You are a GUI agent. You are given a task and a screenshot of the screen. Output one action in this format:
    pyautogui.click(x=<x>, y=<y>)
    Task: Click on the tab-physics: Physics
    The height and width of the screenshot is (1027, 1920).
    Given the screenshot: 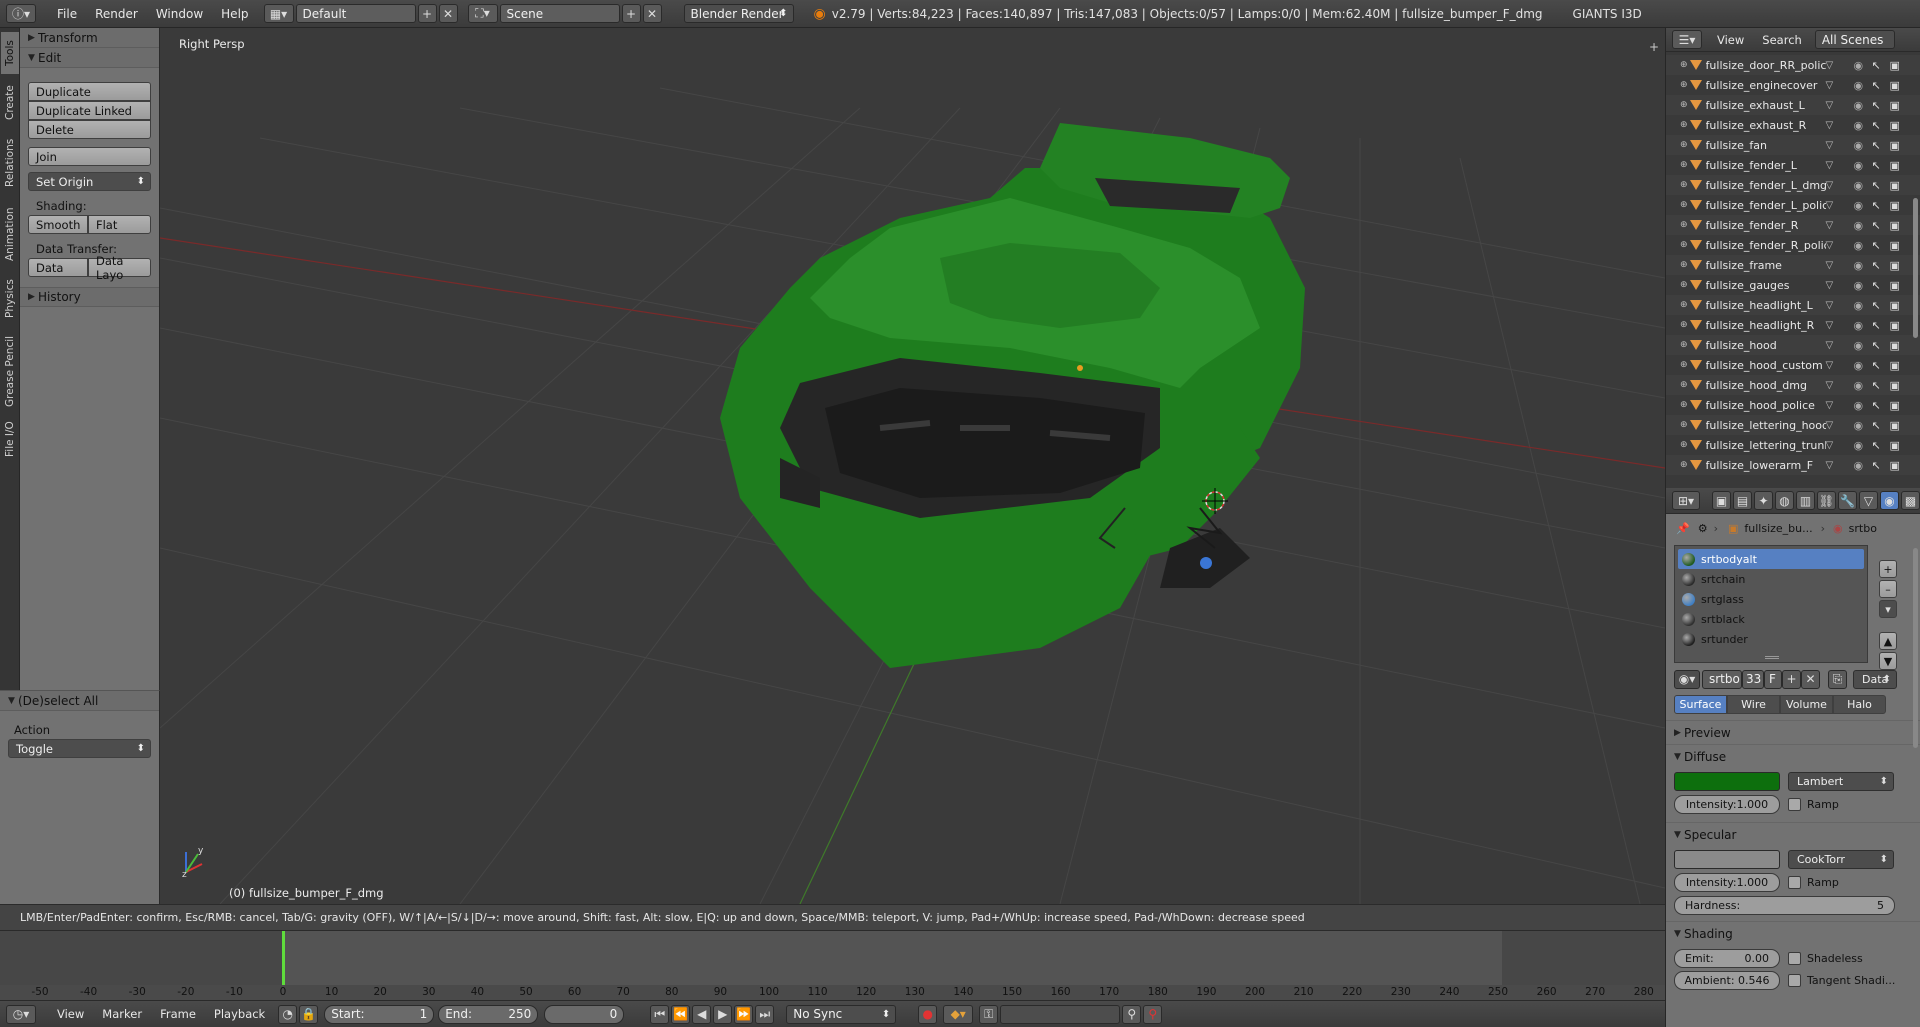 What is the action you would take?
    pyautogui.click(x=10, y=299)
    